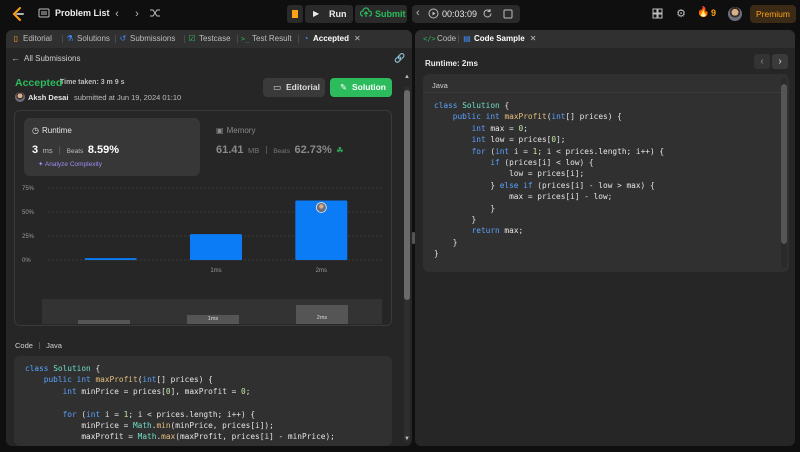 The image size is (800, 452). Describe the element at coordinates (537, 117) in the screenshot. I see `code-line: public int maxProfit(int[] prices) {` at that location.